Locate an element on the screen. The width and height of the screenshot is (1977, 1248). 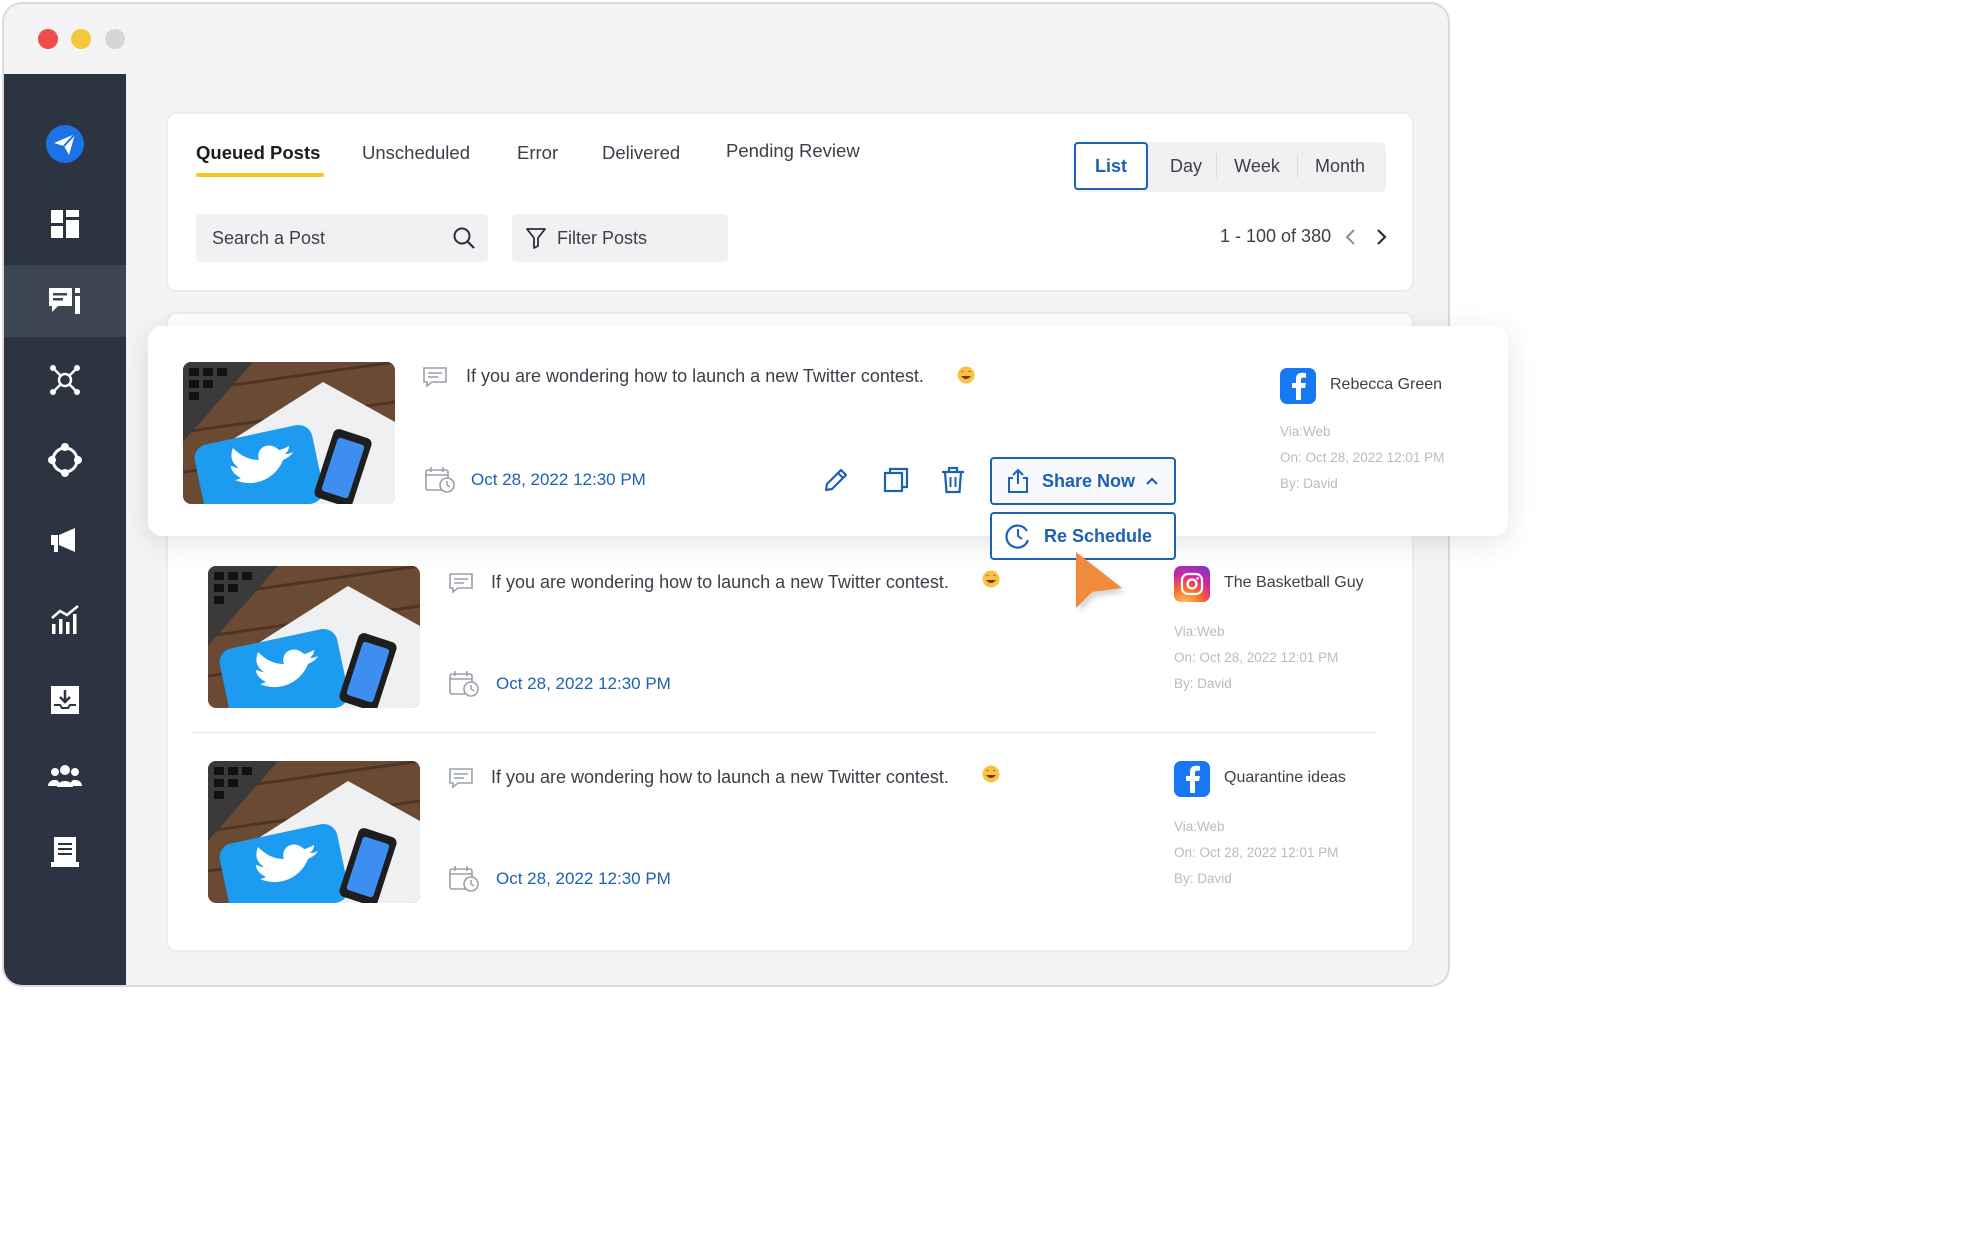
account-name: Rebecca Green is located at coordinates (1386, 384).